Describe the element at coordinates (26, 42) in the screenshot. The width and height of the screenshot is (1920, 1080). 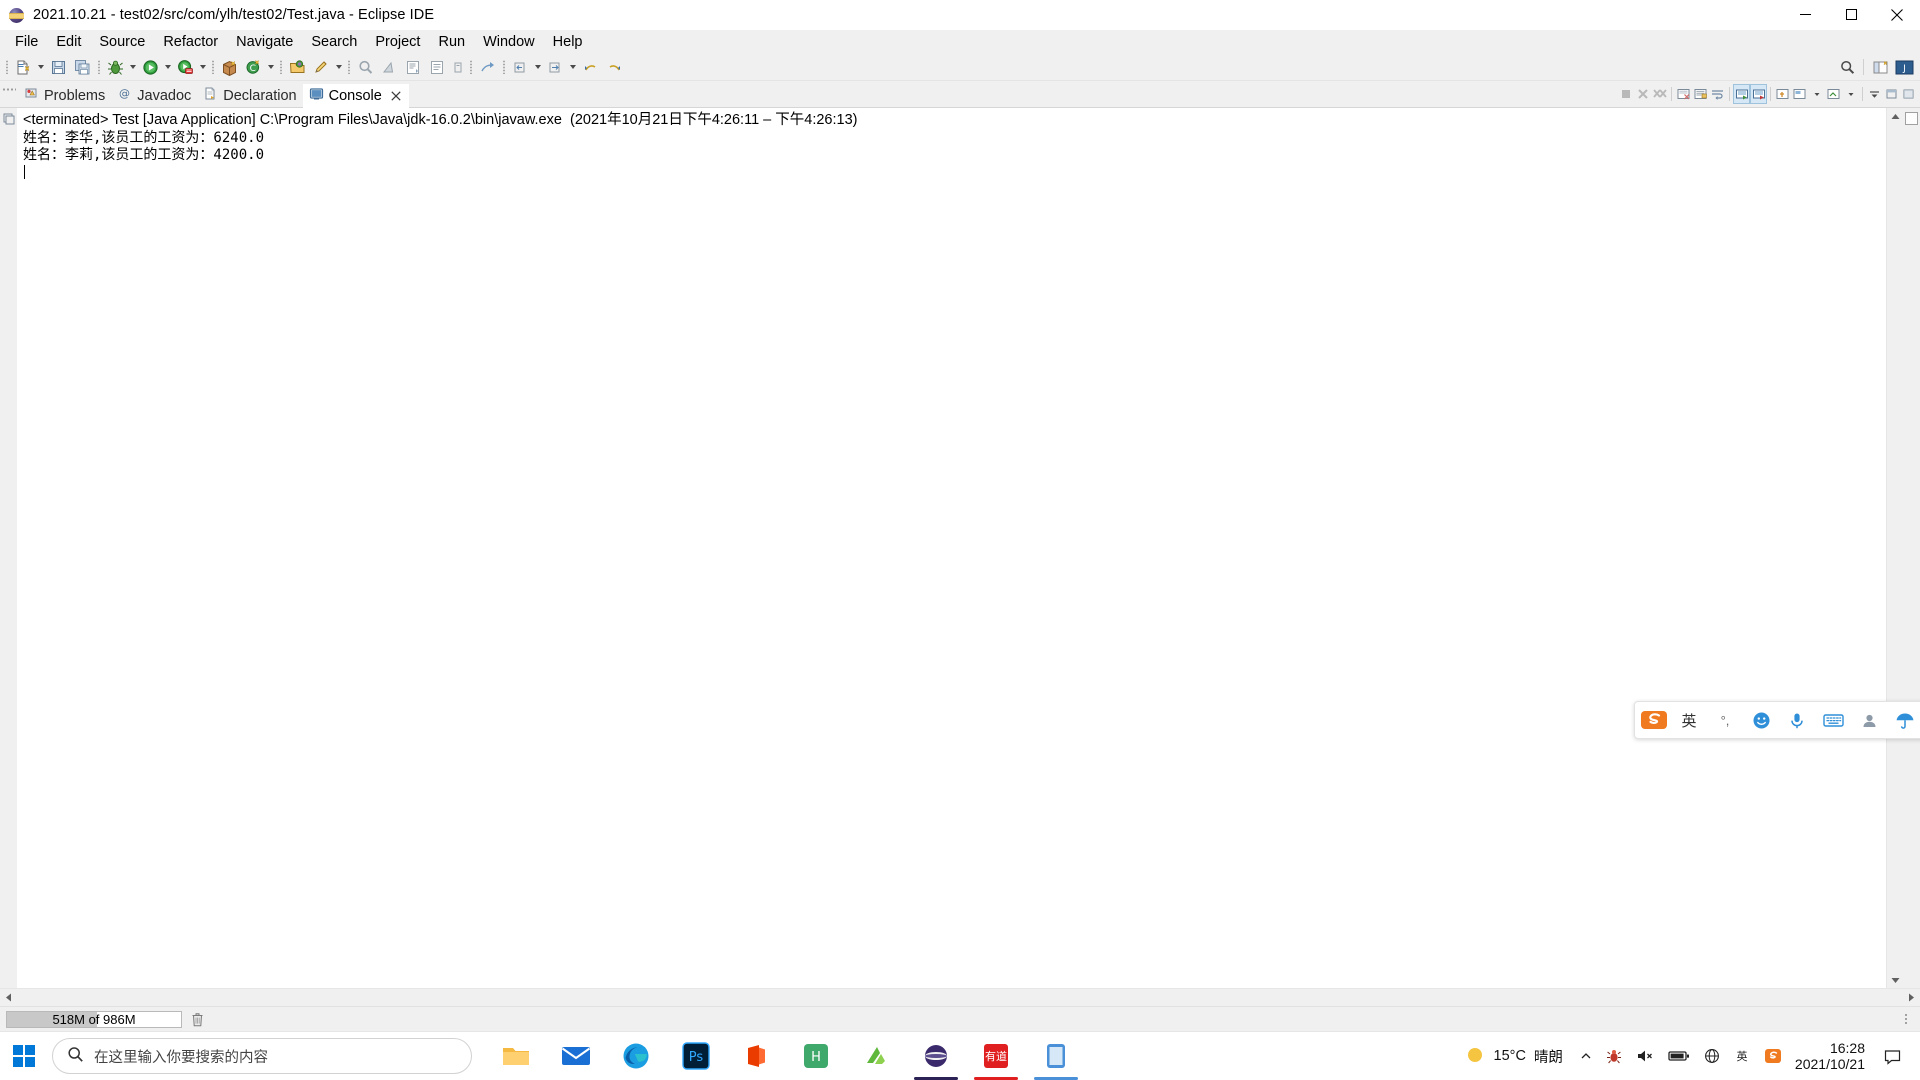
I see `menu-file: File` at that location.